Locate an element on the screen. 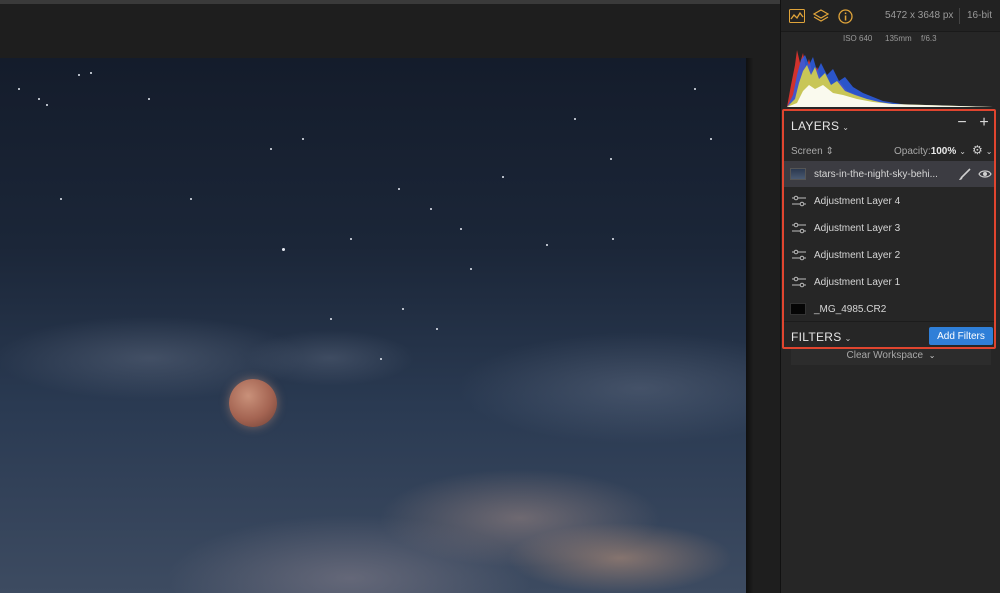 This screenshot has width=1000, height=593. gear-icon: ⚙ ⌄ is located at coordinates (982, 150).